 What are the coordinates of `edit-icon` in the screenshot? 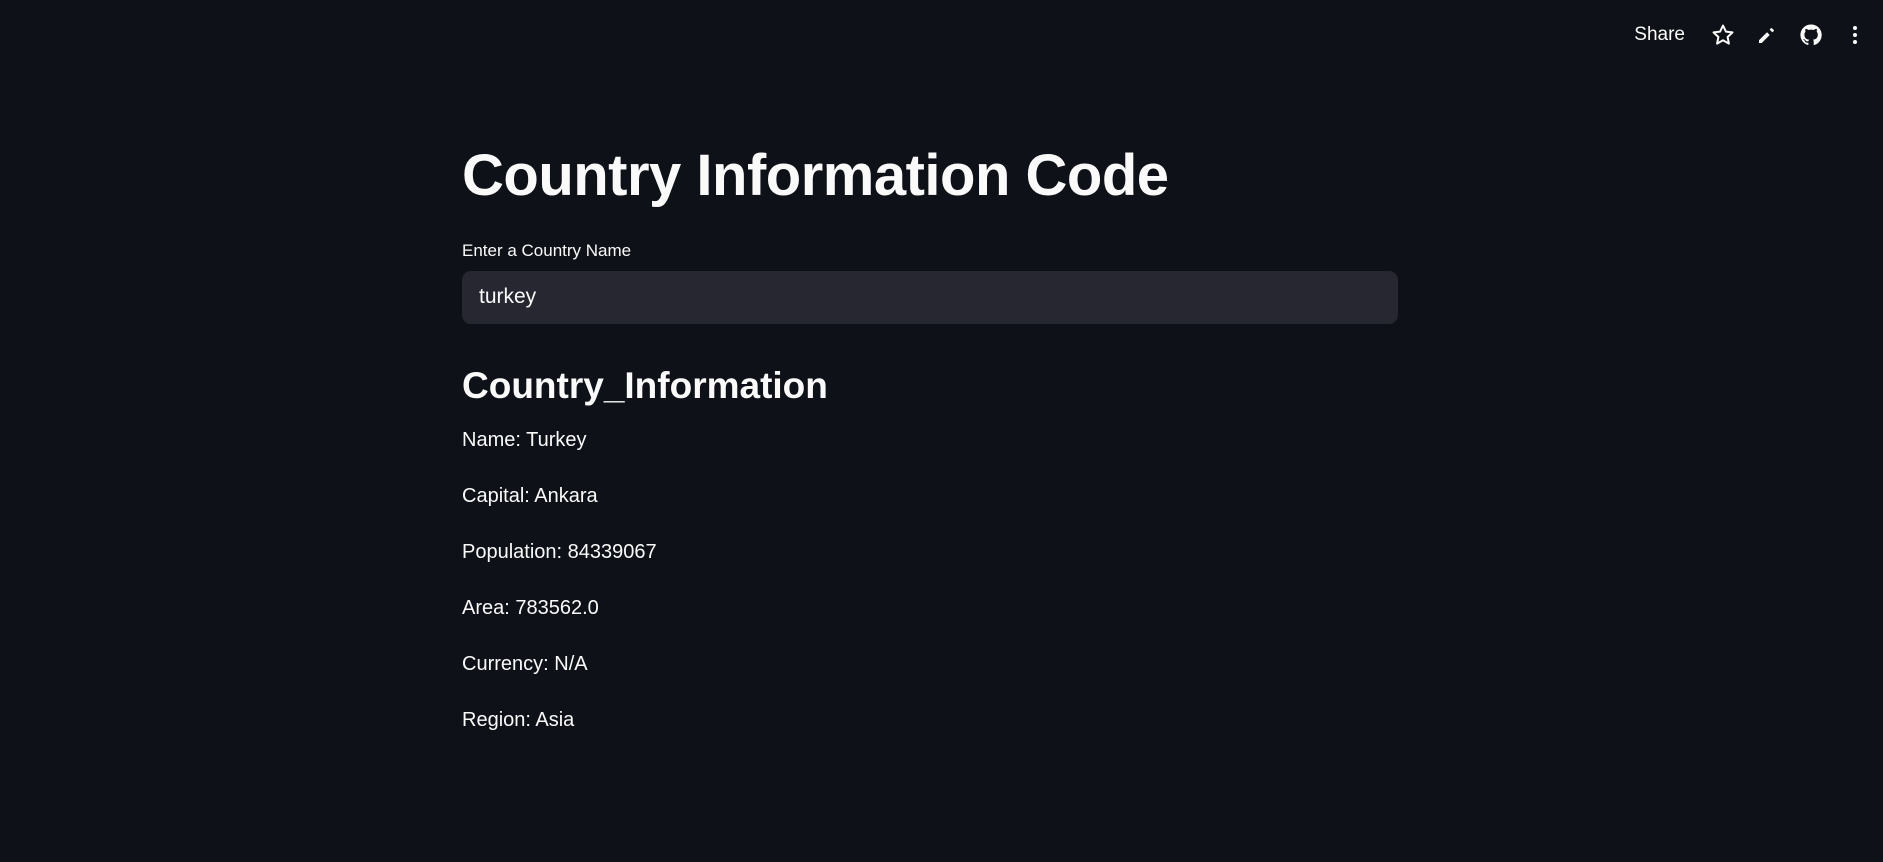 It's located at (1767, 35).